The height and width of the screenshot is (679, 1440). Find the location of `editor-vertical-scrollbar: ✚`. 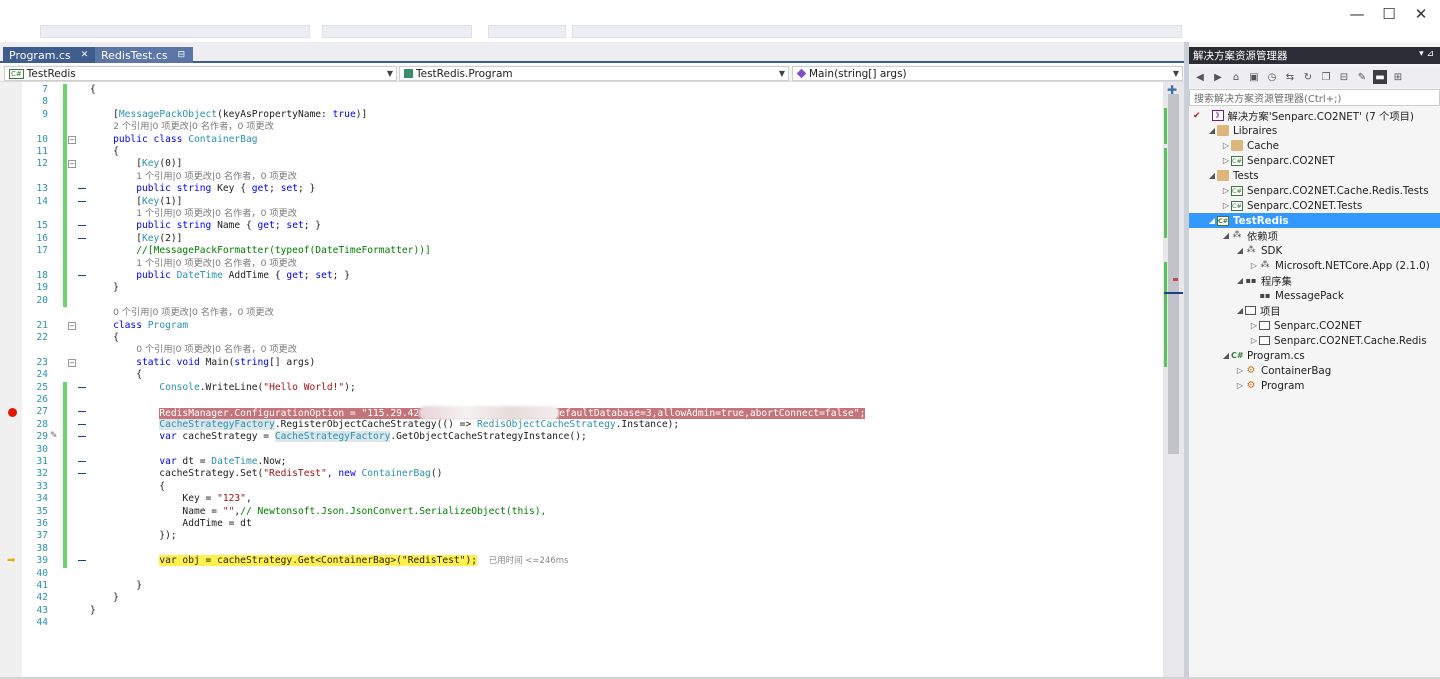

editor-vertical-scrollbar: ✚ is located at coordinates (1173, 380).